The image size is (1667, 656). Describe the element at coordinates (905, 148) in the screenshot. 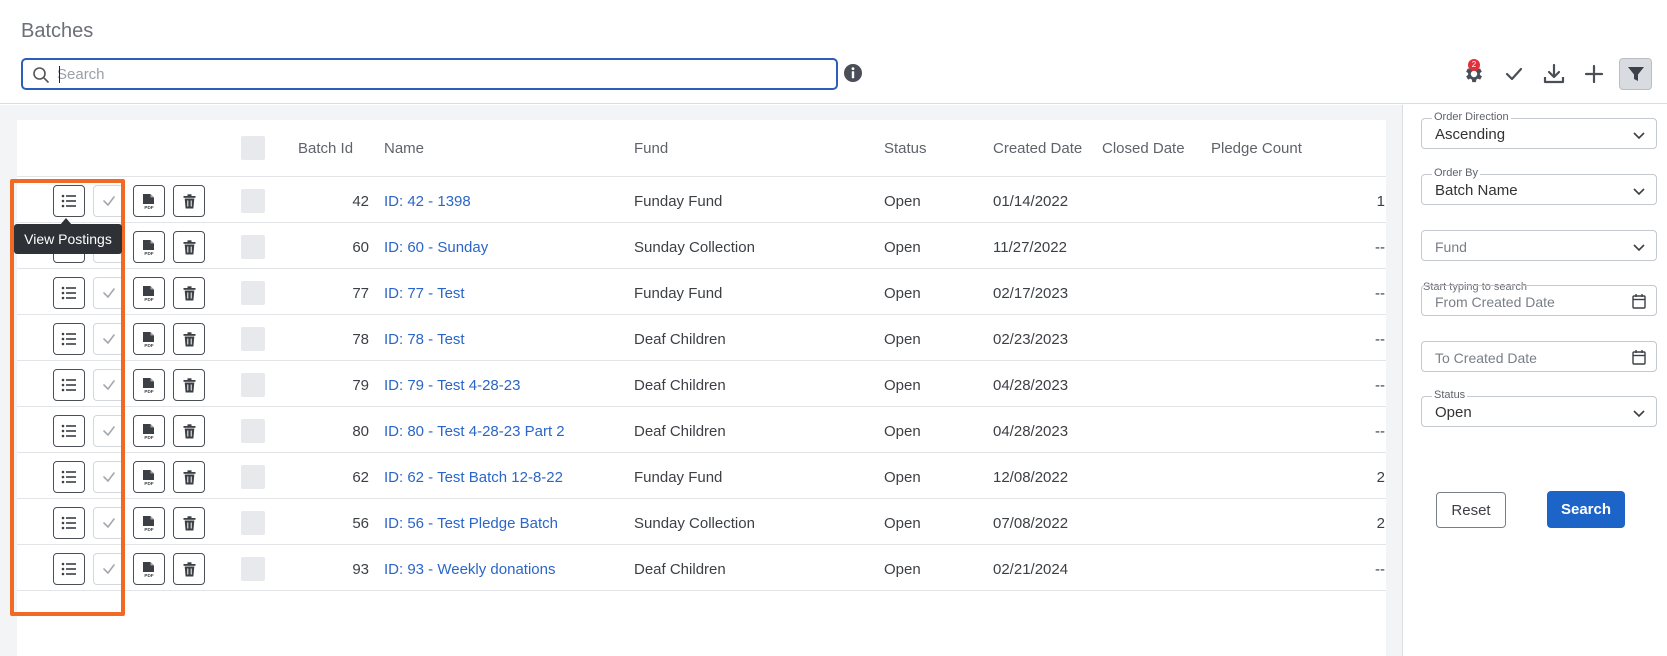

I see `col-status: Status` at that location.